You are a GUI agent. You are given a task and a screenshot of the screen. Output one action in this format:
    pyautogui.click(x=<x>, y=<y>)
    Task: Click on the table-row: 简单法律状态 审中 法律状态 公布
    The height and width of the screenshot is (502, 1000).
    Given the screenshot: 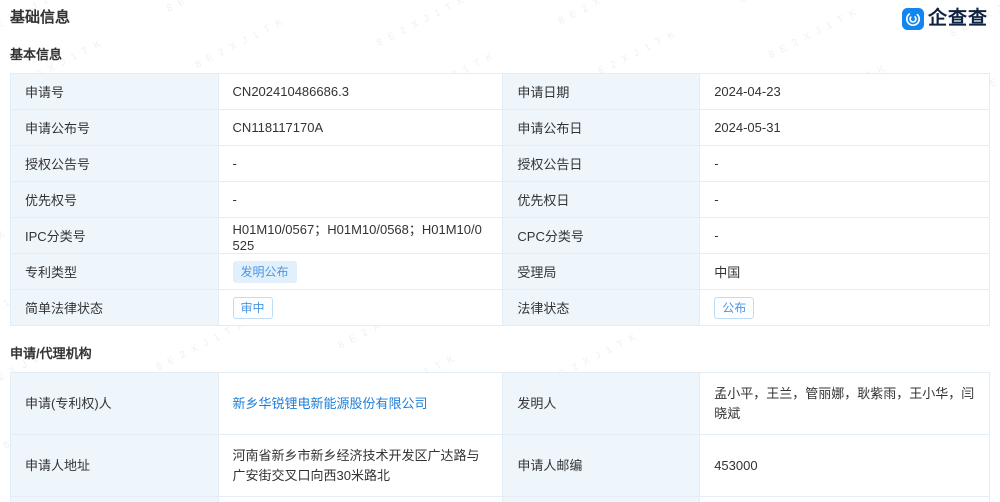 What is the action you would take?
    pyautogui.click(x=500, y=307)
    